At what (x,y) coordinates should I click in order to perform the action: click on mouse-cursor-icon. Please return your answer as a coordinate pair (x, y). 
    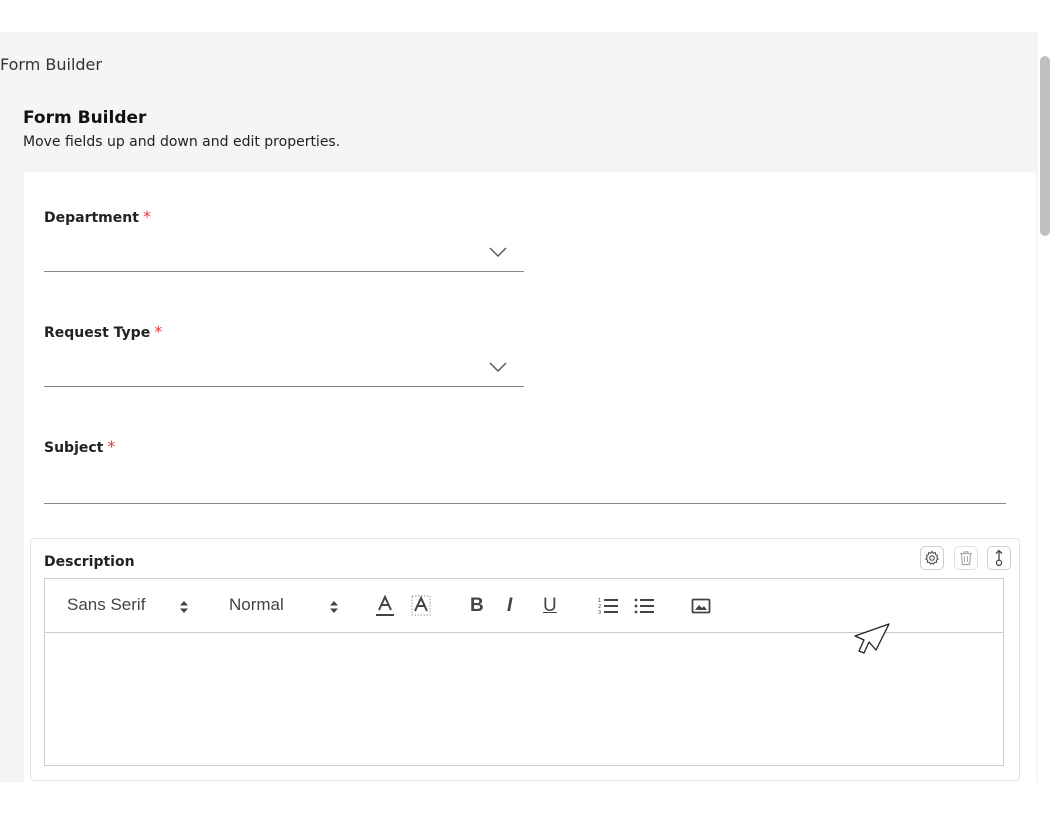
    Looking at the image, I should click on (872, 638).